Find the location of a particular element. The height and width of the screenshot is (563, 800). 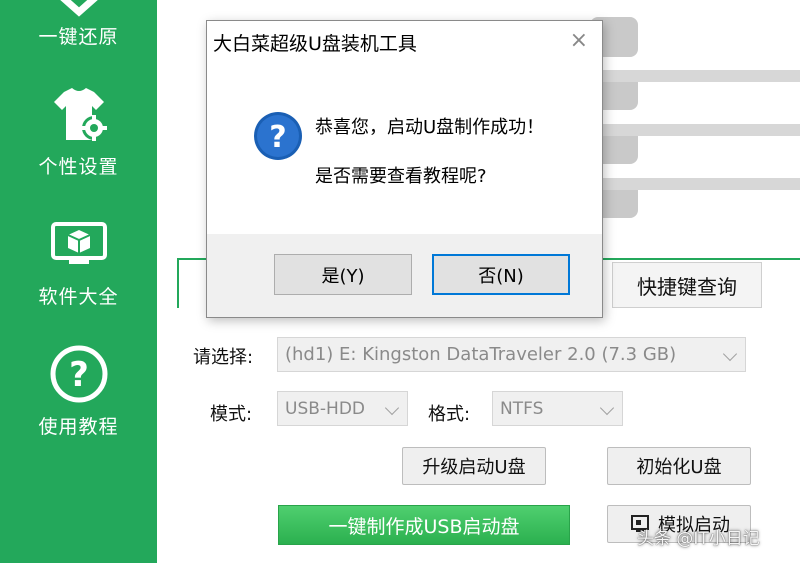

restore-icon is located at coordinates (78, 8).